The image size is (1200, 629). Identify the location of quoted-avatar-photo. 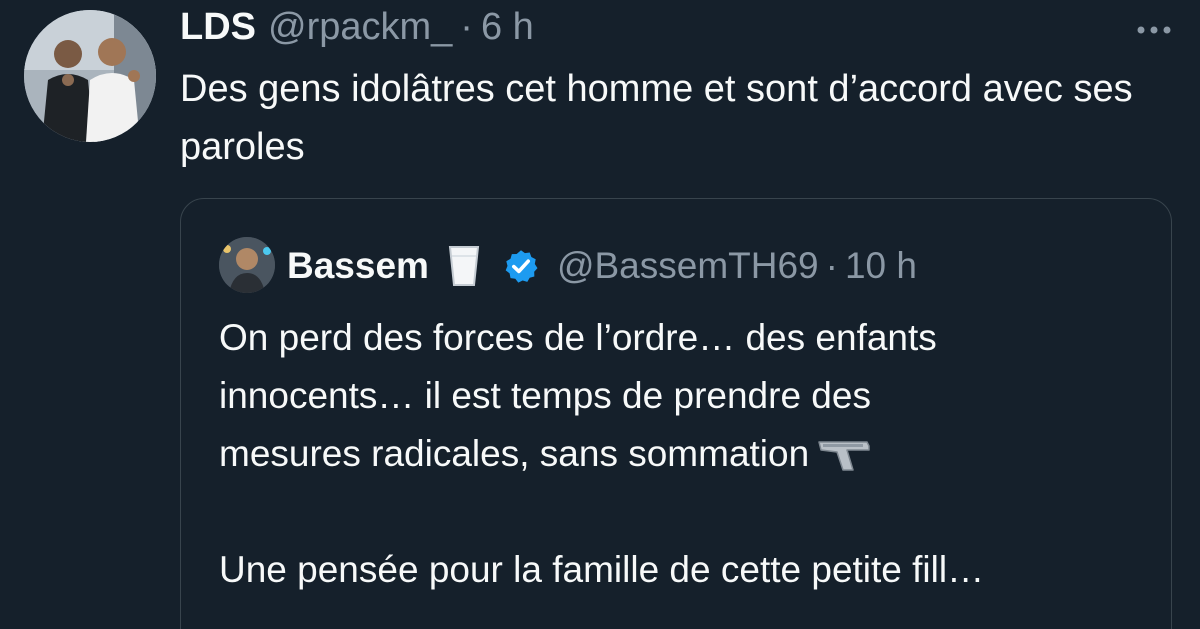
(247, 265).